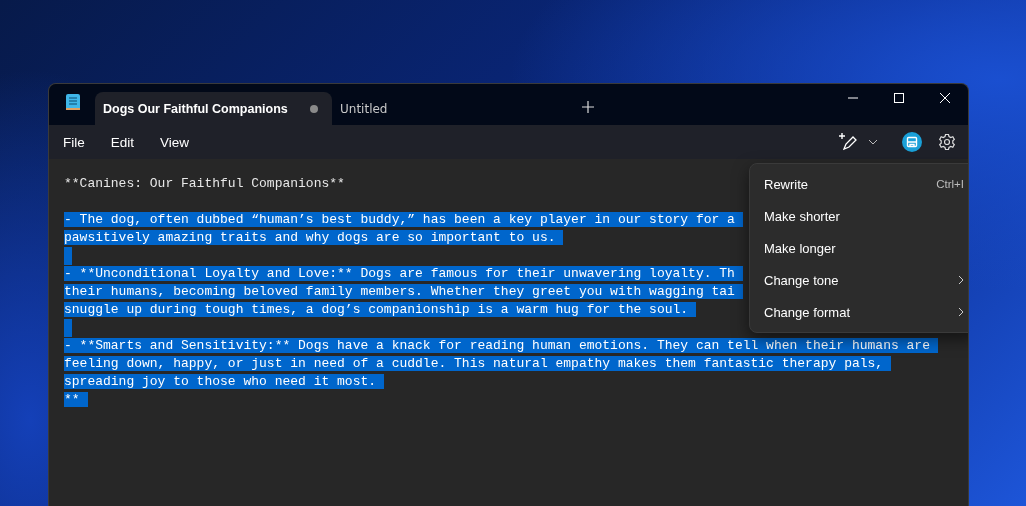 The height and width of the screenshot is (506, 1026). I want to click on add-icon, so click(588, 107).